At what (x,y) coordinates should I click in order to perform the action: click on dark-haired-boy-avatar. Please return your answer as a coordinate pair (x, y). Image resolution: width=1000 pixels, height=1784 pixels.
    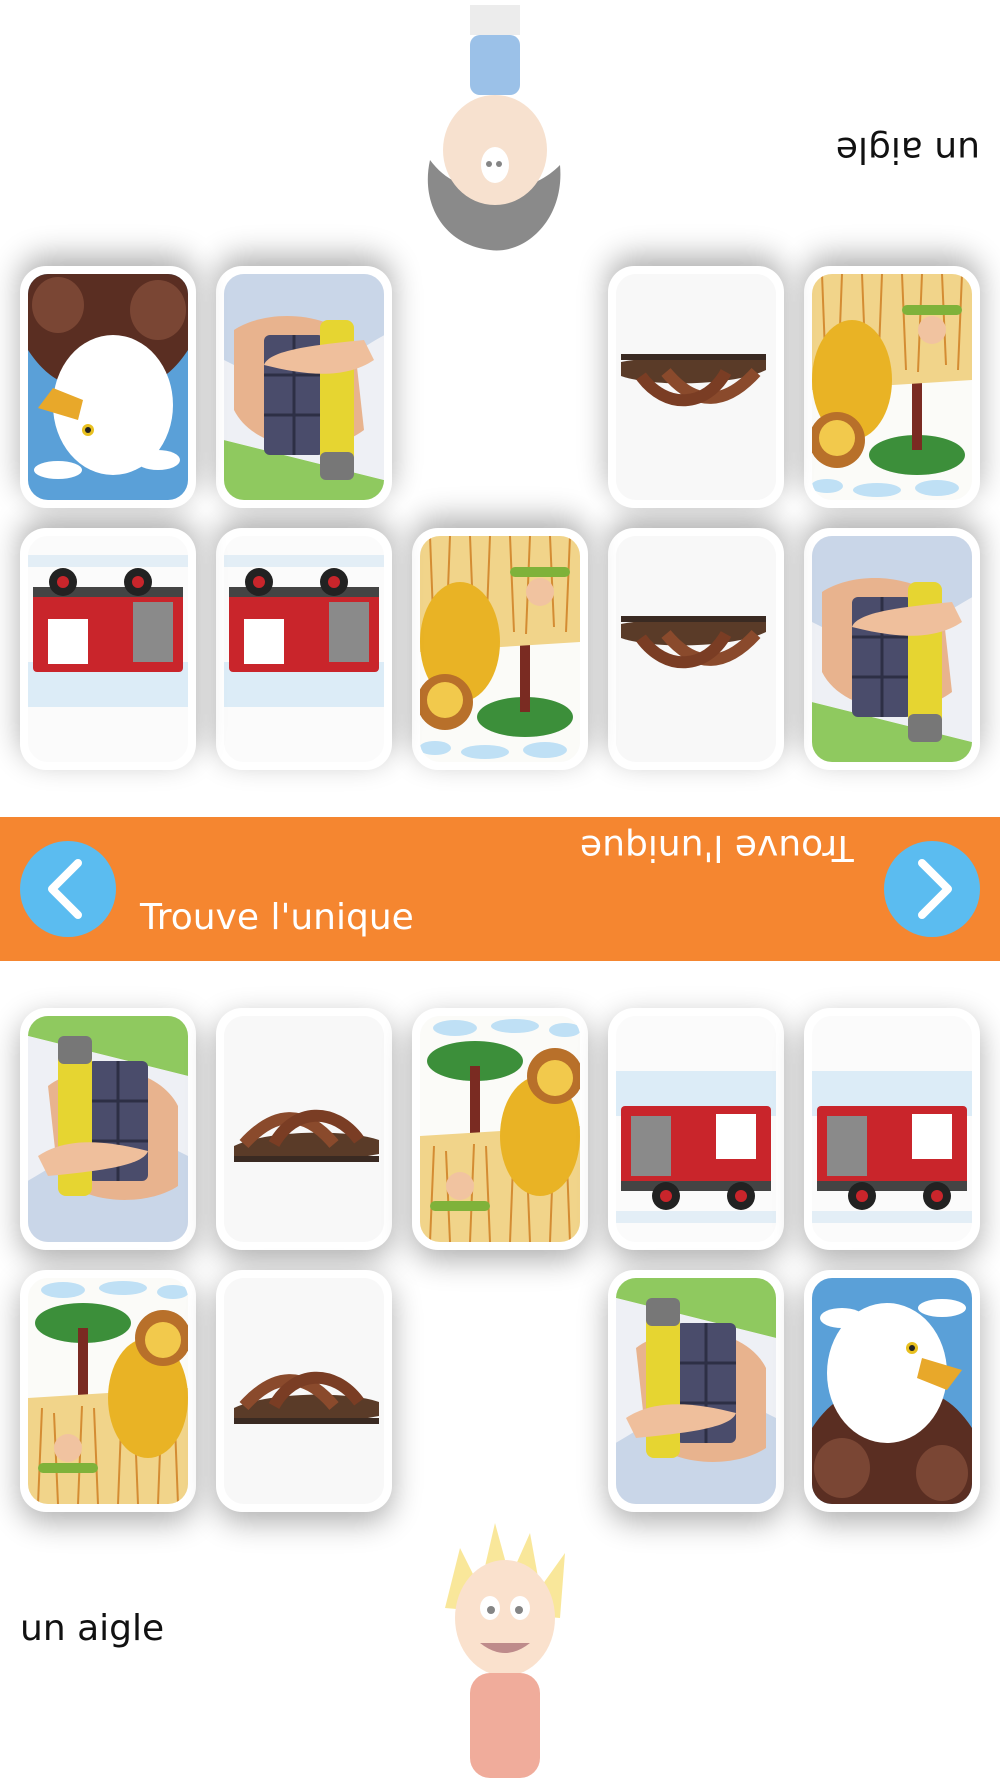
    Looking at the image, I should click on (495, 130).